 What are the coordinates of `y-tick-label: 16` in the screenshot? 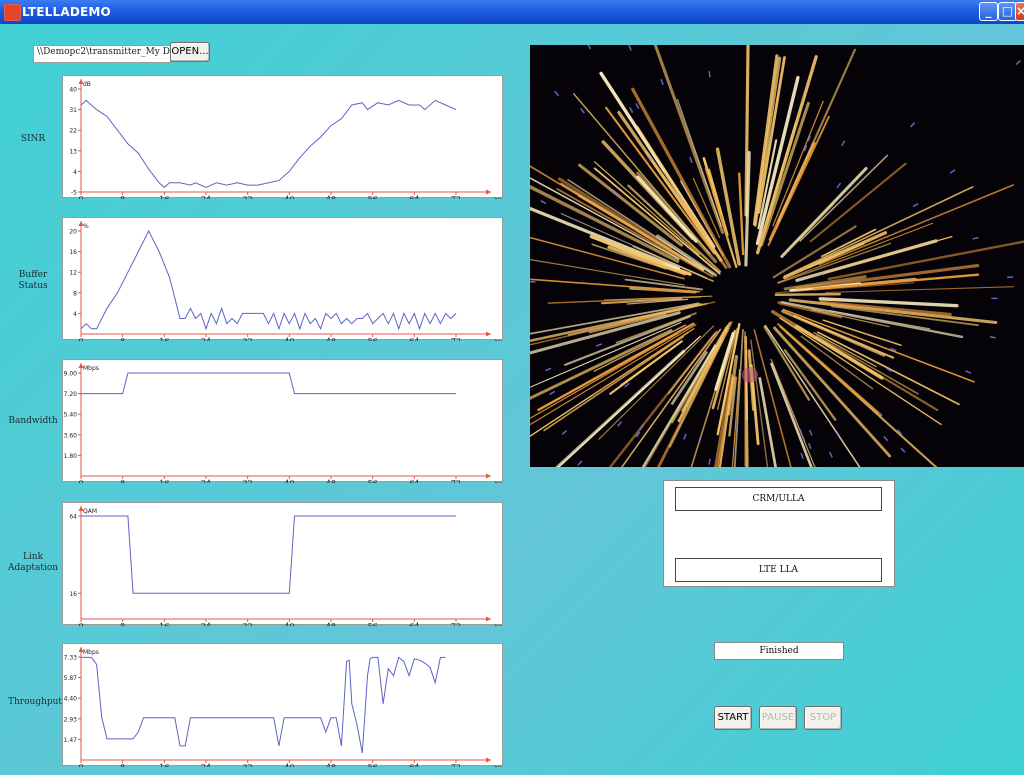 It's located at (73, 252).